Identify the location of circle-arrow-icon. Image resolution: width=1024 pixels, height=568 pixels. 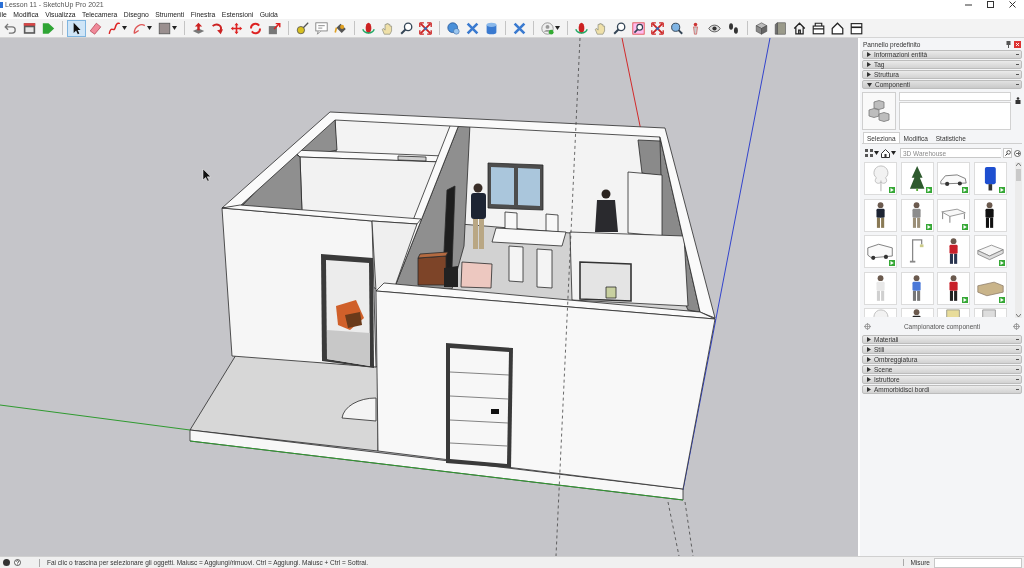
(1017, 153).